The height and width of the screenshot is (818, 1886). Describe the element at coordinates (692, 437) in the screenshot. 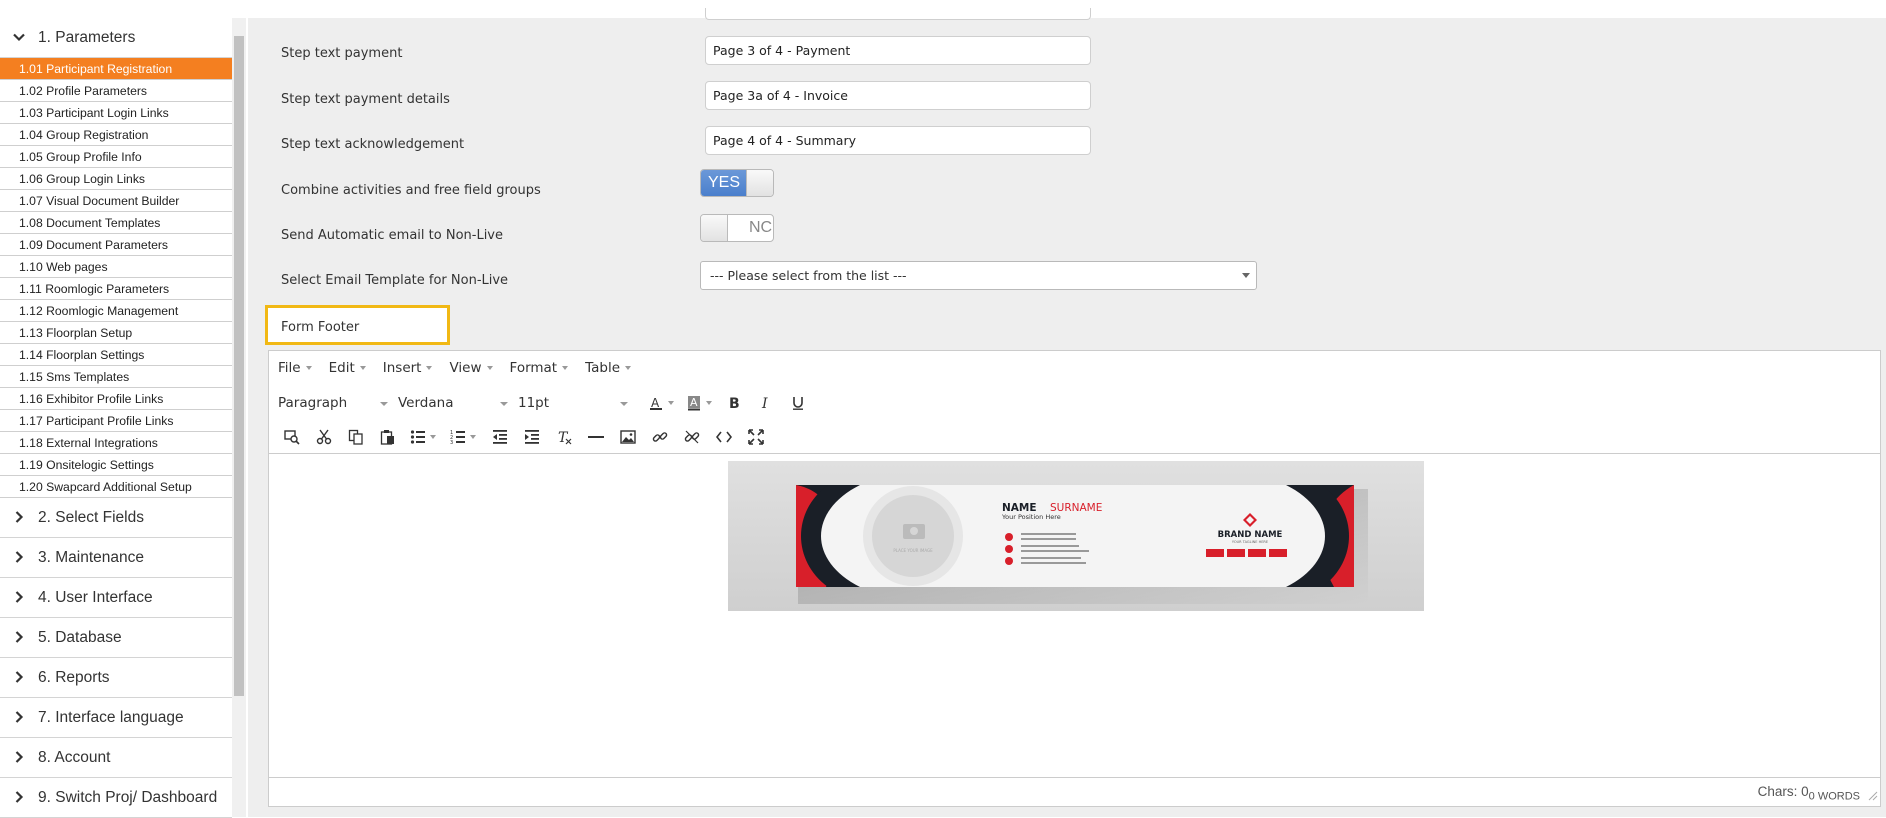

I see `unlink-button` at that location.